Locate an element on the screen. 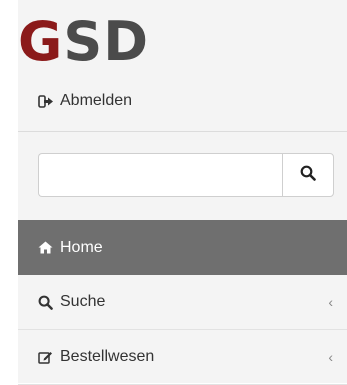 This screenshot has width=347, height=385. search-input is located at coordinates (160, 175).